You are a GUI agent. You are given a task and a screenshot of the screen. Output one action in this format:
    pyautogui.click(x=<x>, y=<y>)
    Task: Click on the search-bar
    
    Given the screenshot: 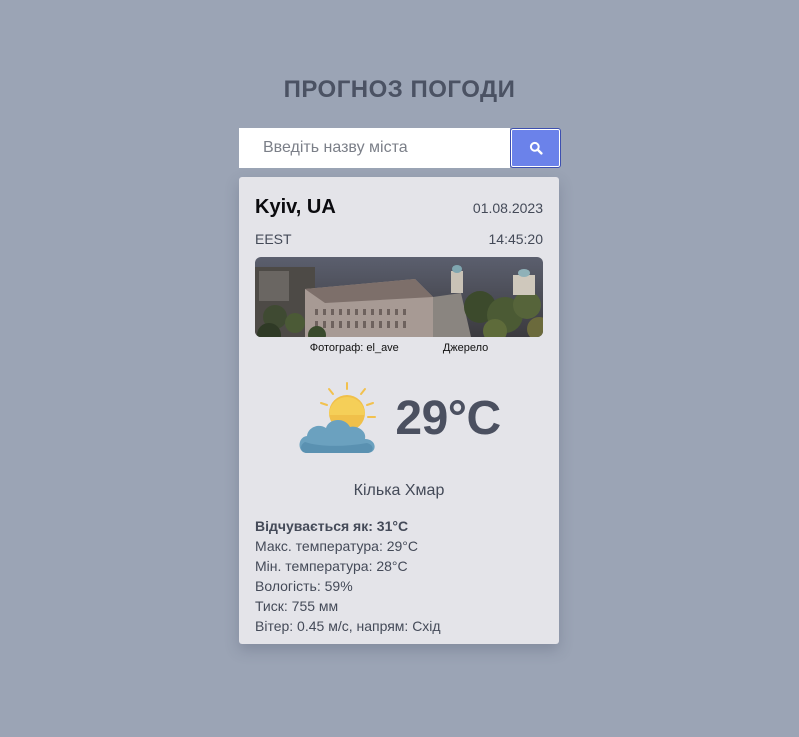 What is the action you would take?
    pyautogui.click(x=400, y=148)
    